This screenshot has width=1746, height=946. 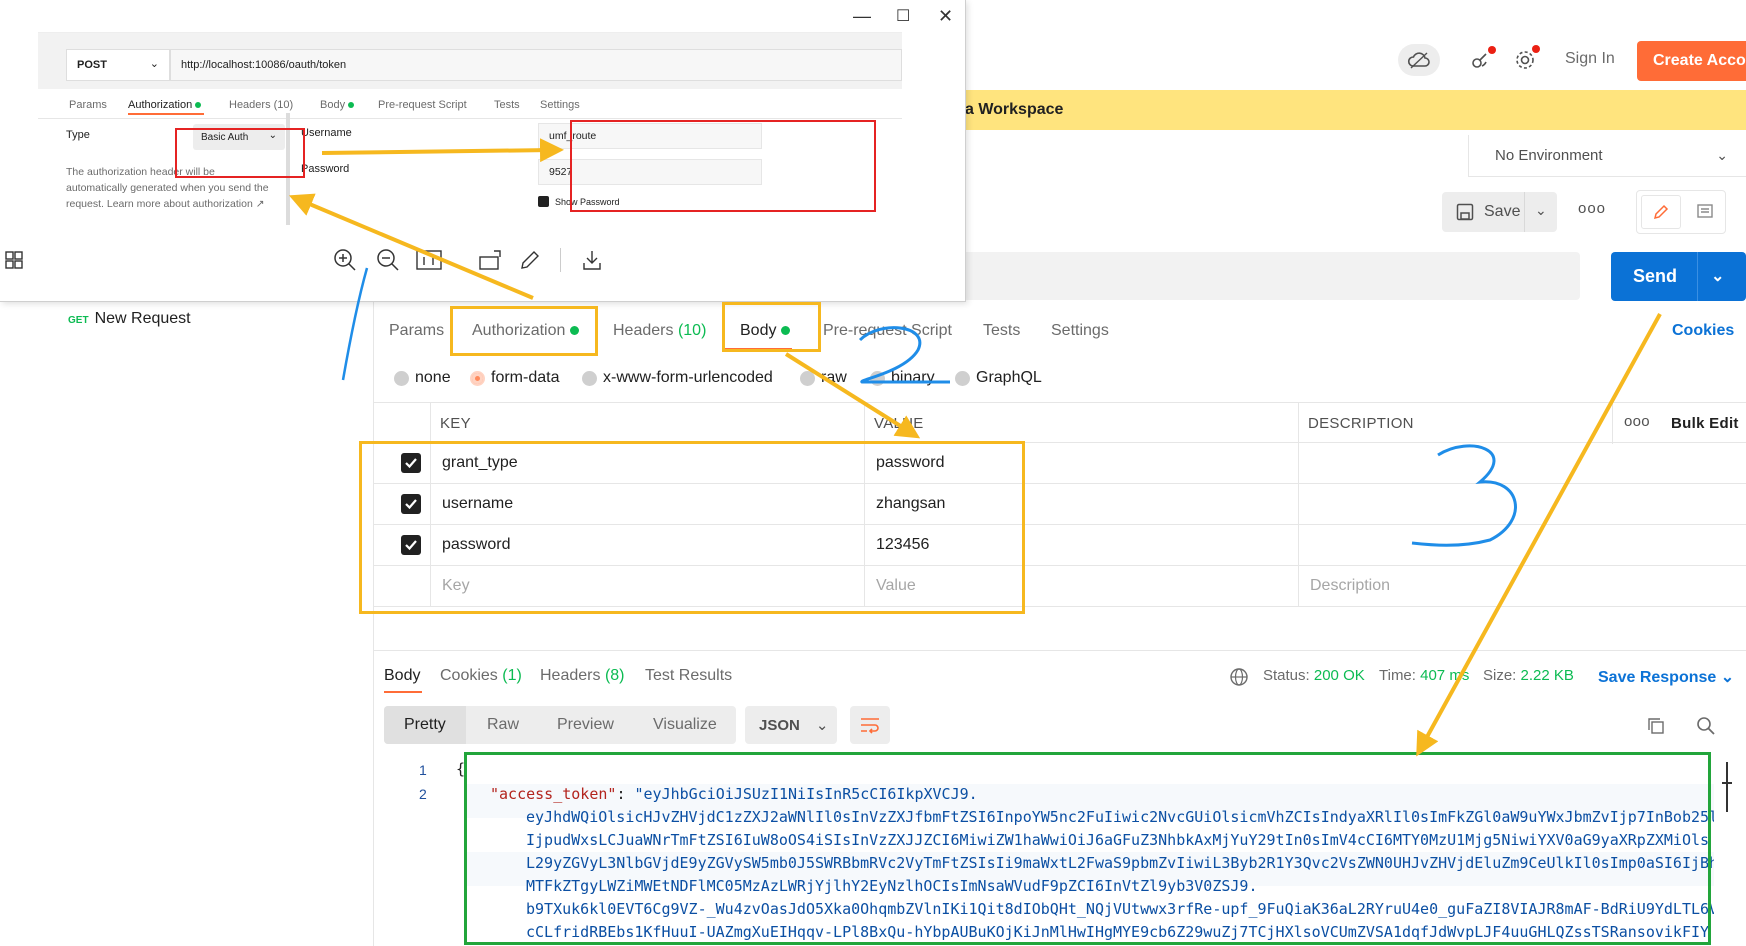 What do you see at coordinates (355, 324) in the screenshot?
I see `handwritten-one` at bounding box center [355, 324].